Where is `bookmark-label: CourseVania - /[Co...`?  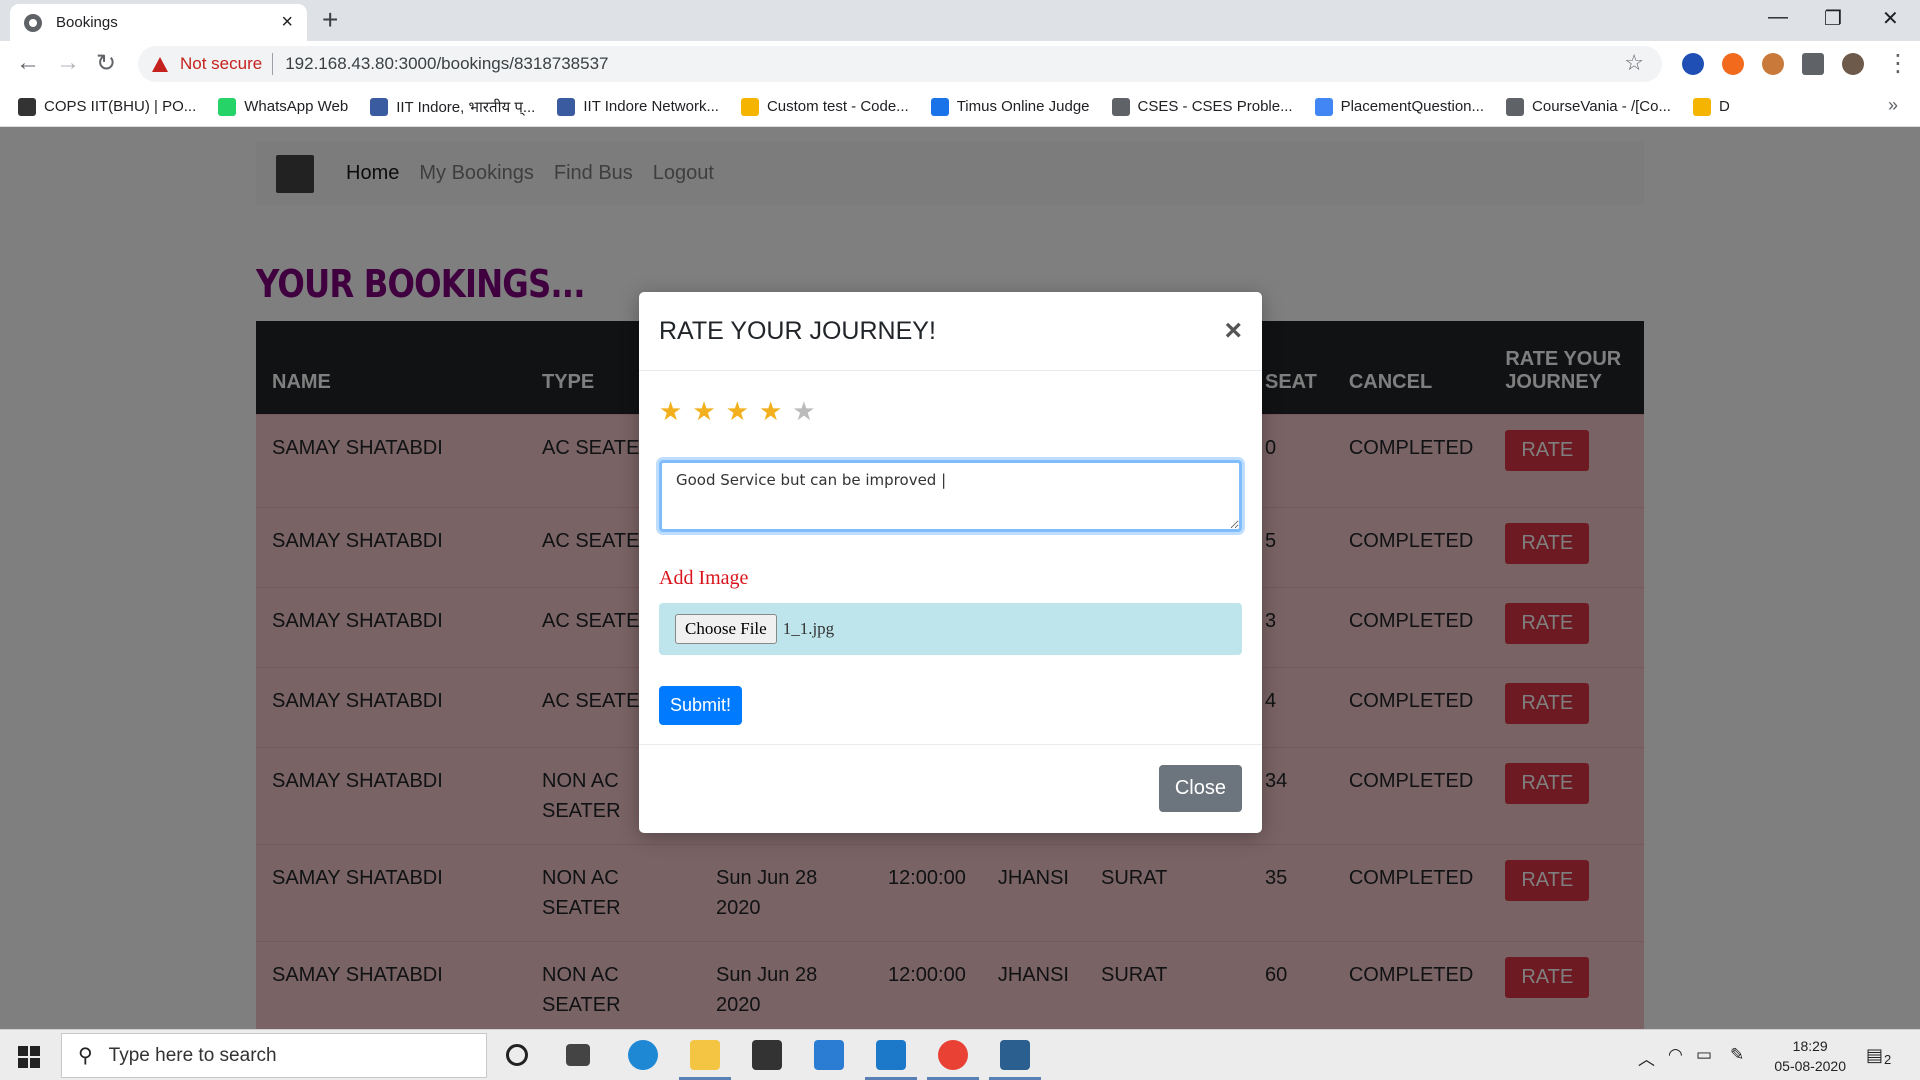
bookmark-label: CourseVania - /[Co... is located at coordinates (1601, 106).